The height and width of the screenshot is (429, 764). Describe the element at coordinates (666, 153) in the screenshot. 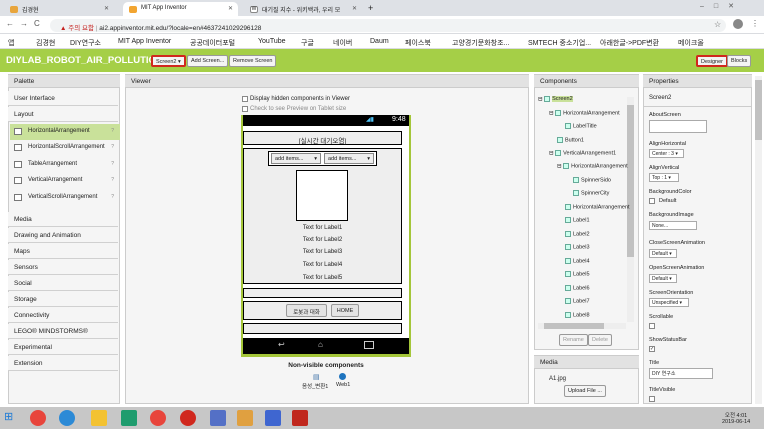

I see `align-h-select: Center : 3 ▾` at that location.